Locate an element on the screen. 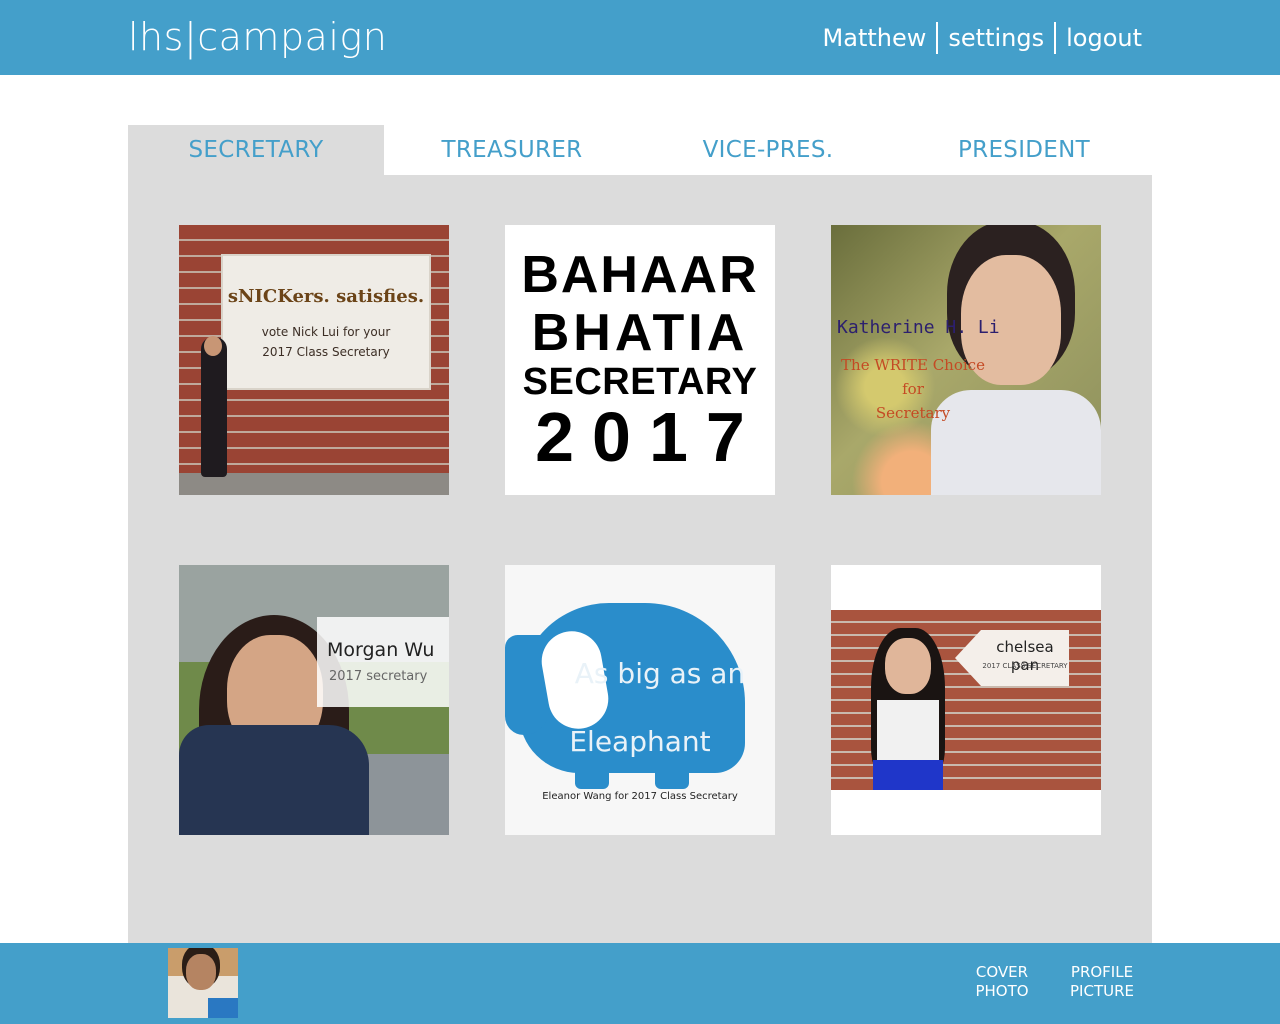 Image resolution: width=1280 pixels, height=1024 pixels. candidate-top is located at coordinates (908, 730).